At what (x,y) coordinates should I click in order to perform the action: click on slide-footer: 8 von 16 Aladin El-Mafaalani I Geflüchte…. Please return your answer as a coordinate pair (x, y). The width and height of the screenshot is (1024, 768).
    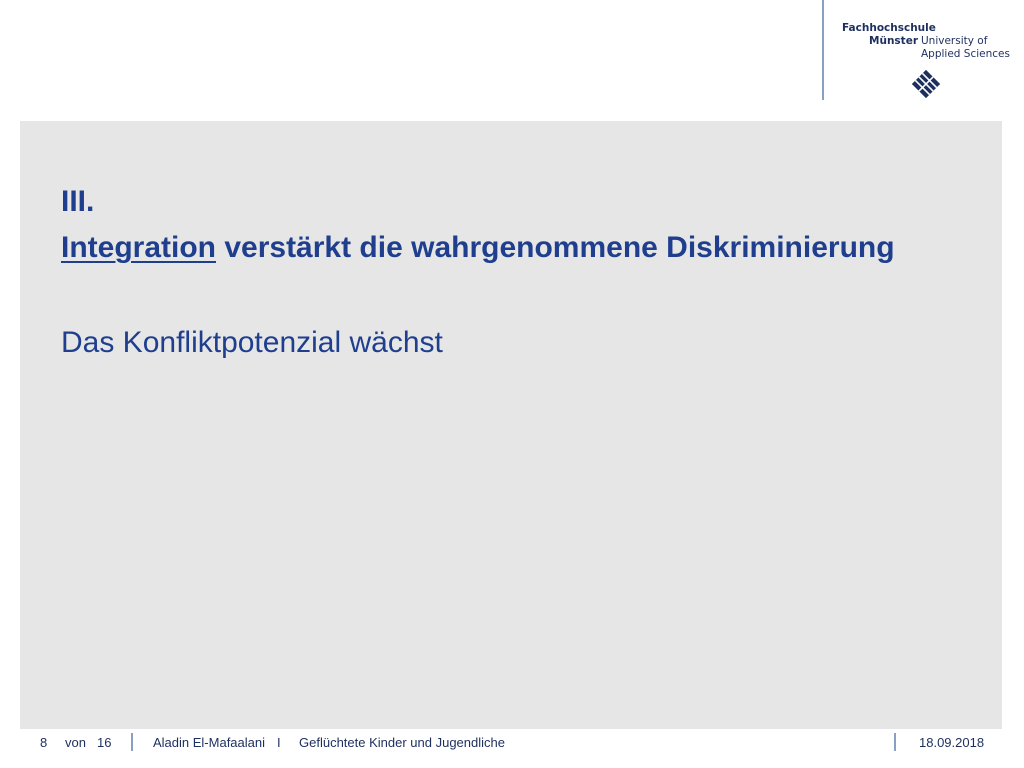
    Looking at the image, I should click on (512, 748).